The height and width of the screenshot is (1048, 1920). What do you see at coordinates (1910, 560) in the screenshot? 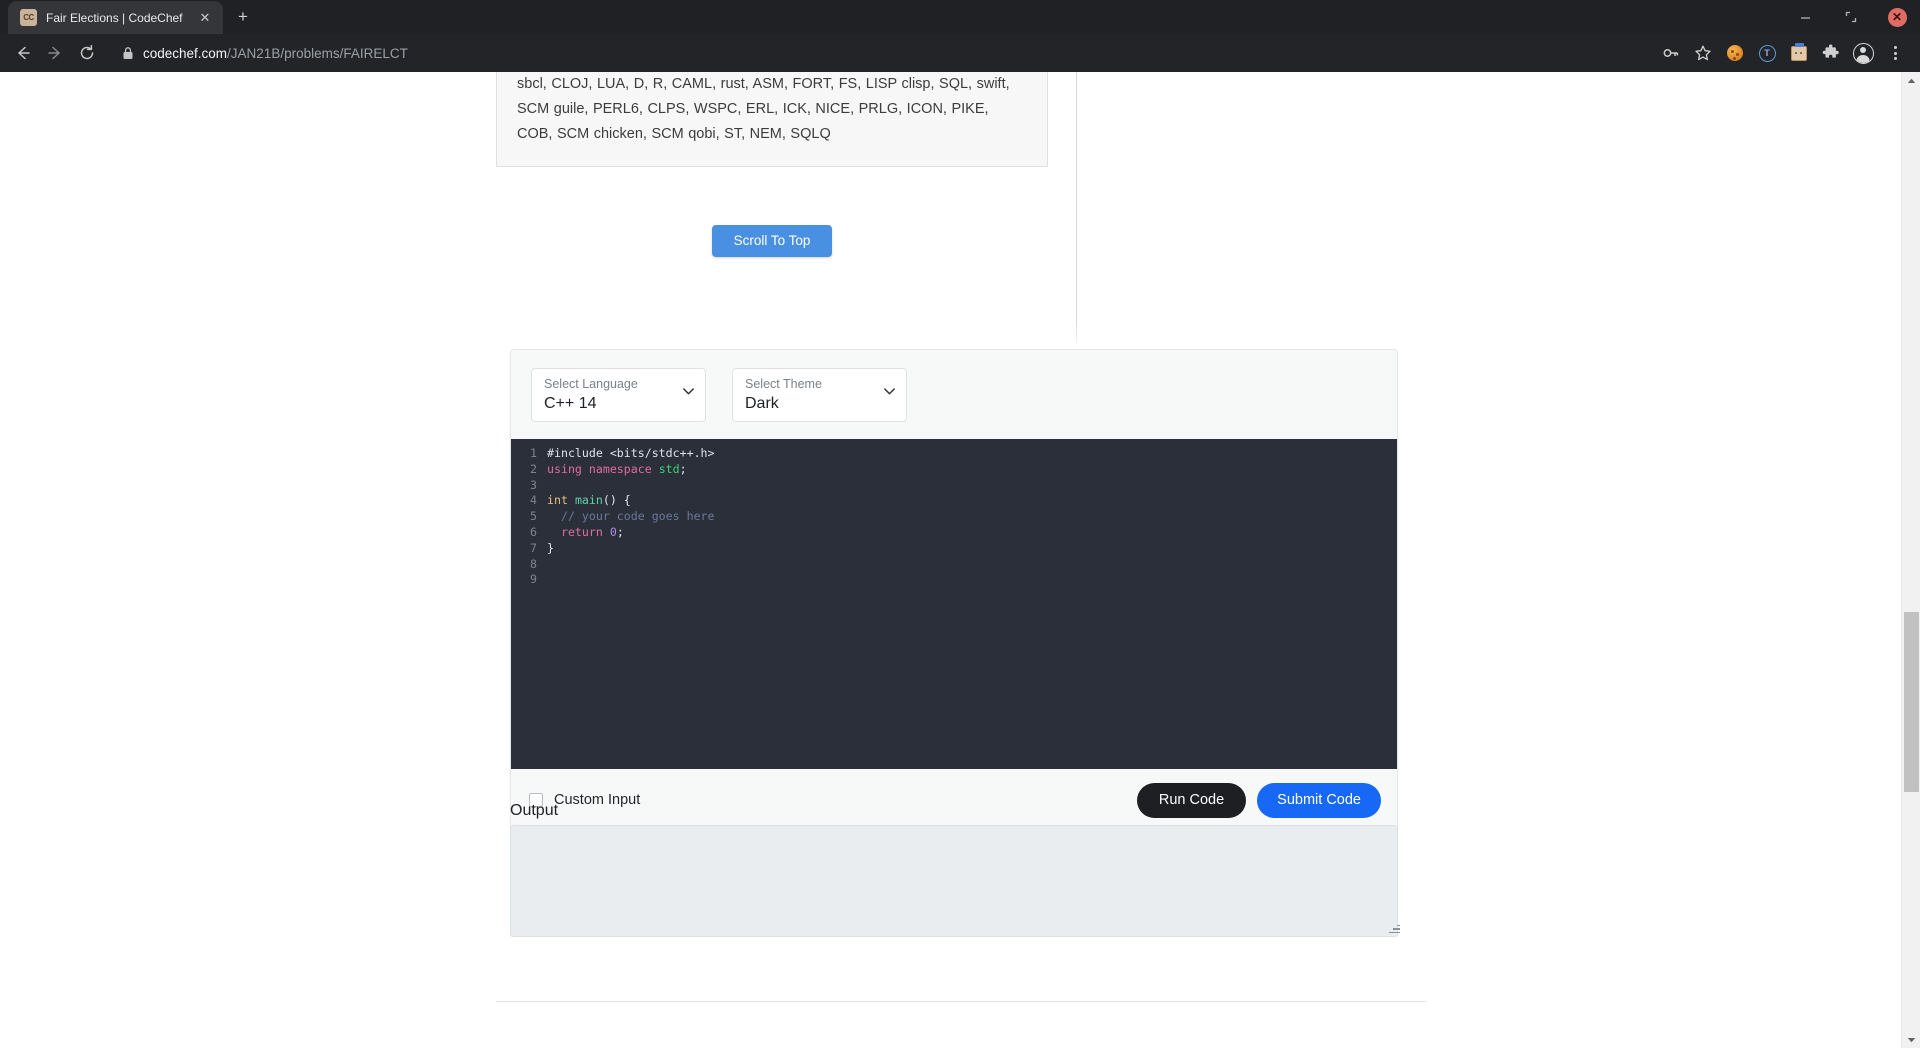
I see `page-scrollbar` at bounding box center [1910, 560].